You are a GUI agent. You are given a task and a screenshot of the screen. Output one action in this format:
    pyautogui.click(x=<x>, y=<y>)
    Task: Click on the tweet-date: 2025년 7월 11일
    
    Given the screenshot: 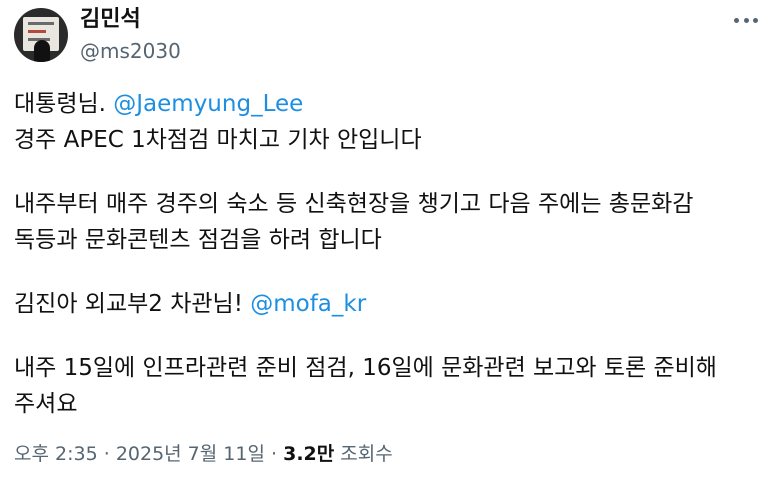 What is the action you would take?
    pyautogui.click(x=190, y=454)
    